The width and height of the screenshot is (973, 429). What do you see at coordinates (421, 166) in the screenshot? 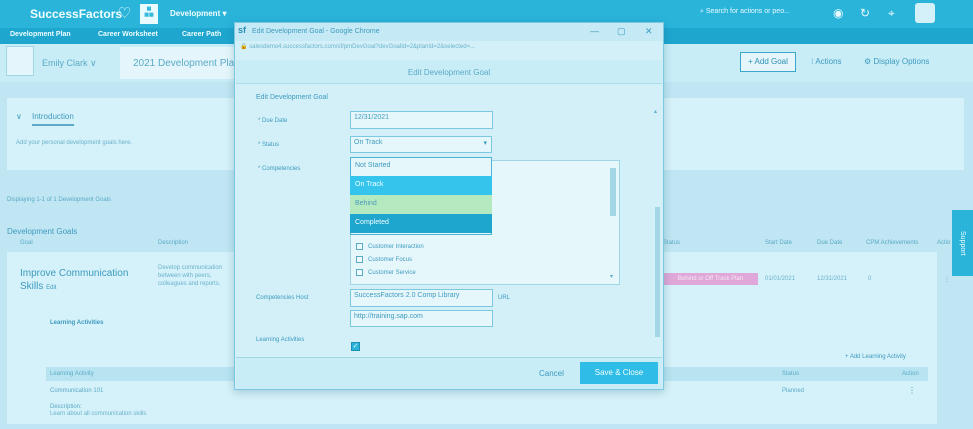
I see `status-option-not-started: Not Started` at bounding box center [421, 166].